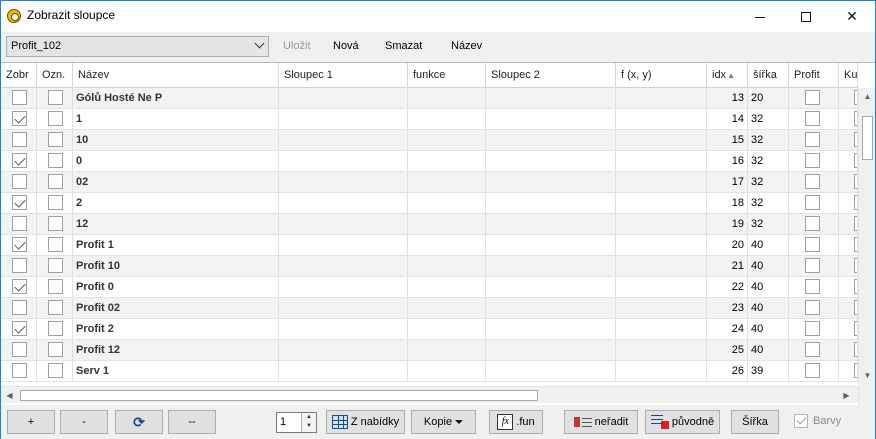 The width and height of the screenshot is (876, 439). What do you see at coordinates (755, 422) in the screenshot?
I see `width-button: Šířka` at bounding box center [755, 422].